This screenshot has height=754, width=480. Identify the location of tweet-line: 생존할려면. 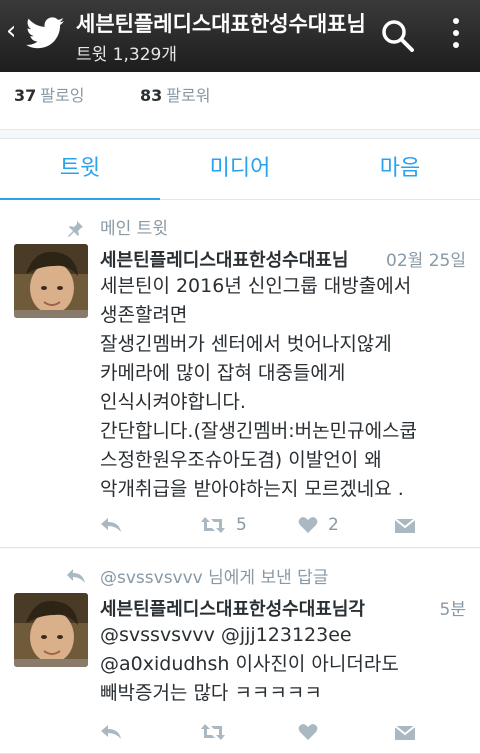
(144, 315).